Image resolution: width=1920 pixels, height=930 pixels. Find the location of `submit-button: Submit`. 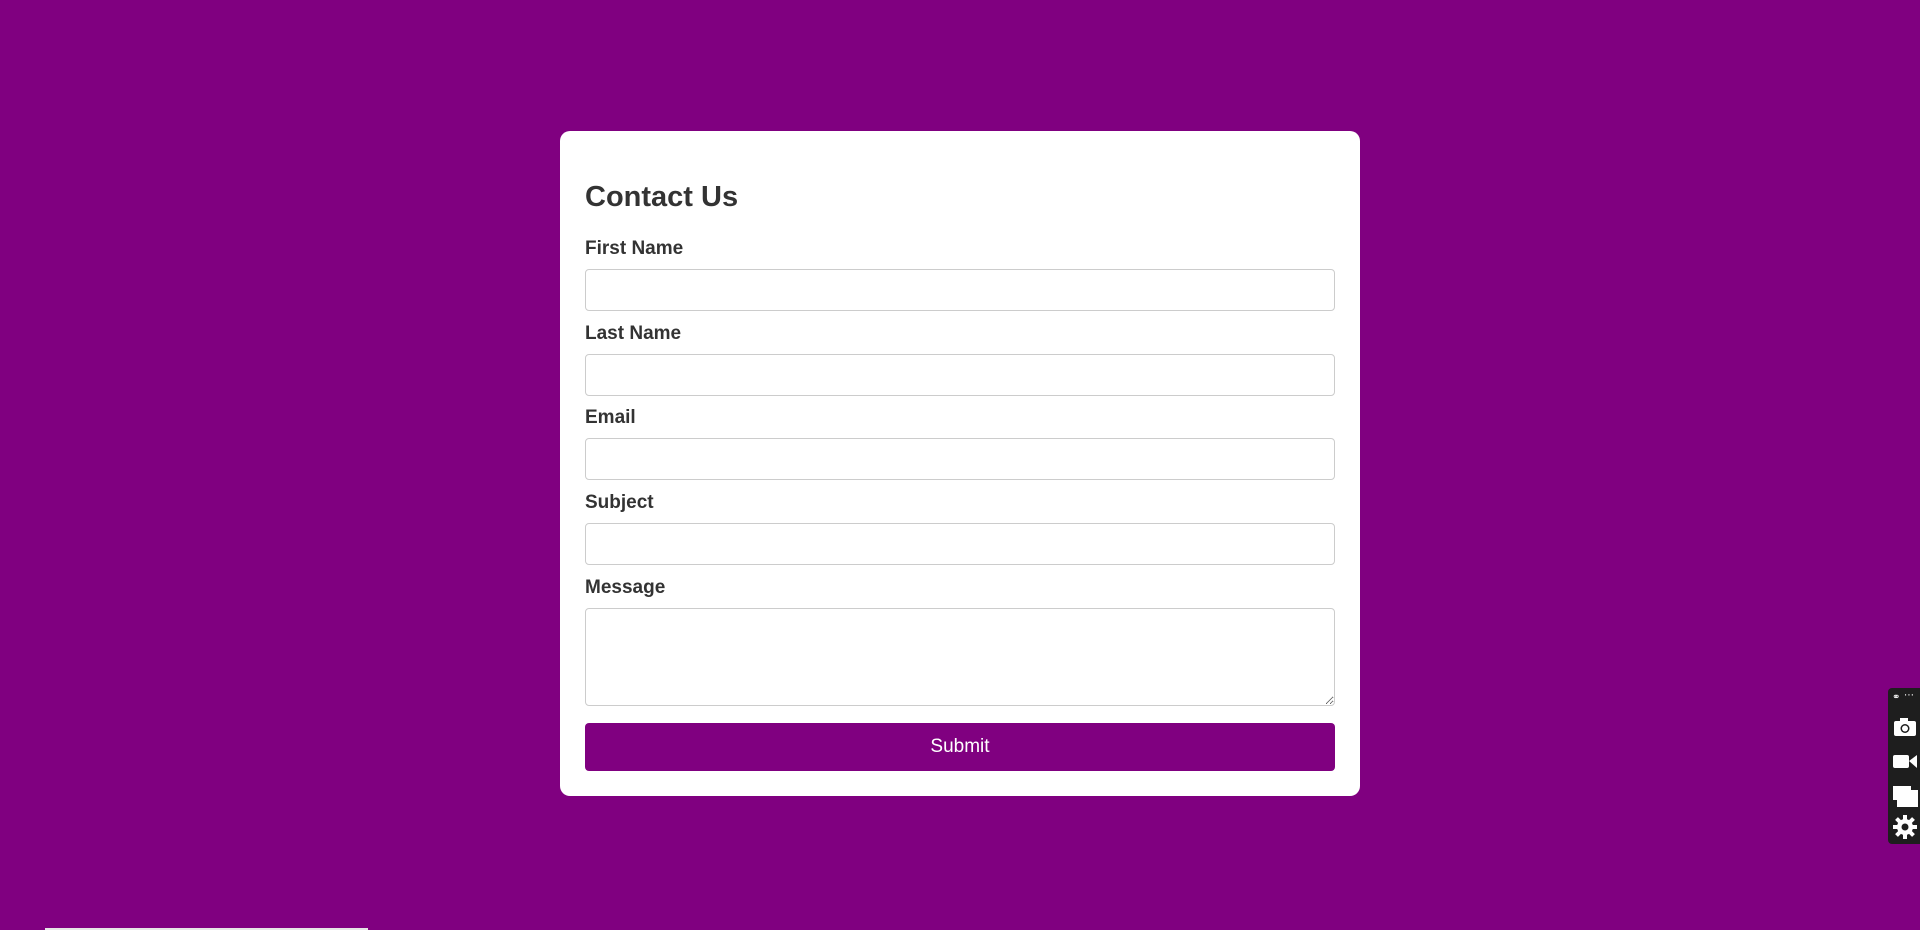

submit-button: Submit is located at coordinates (960, 747).